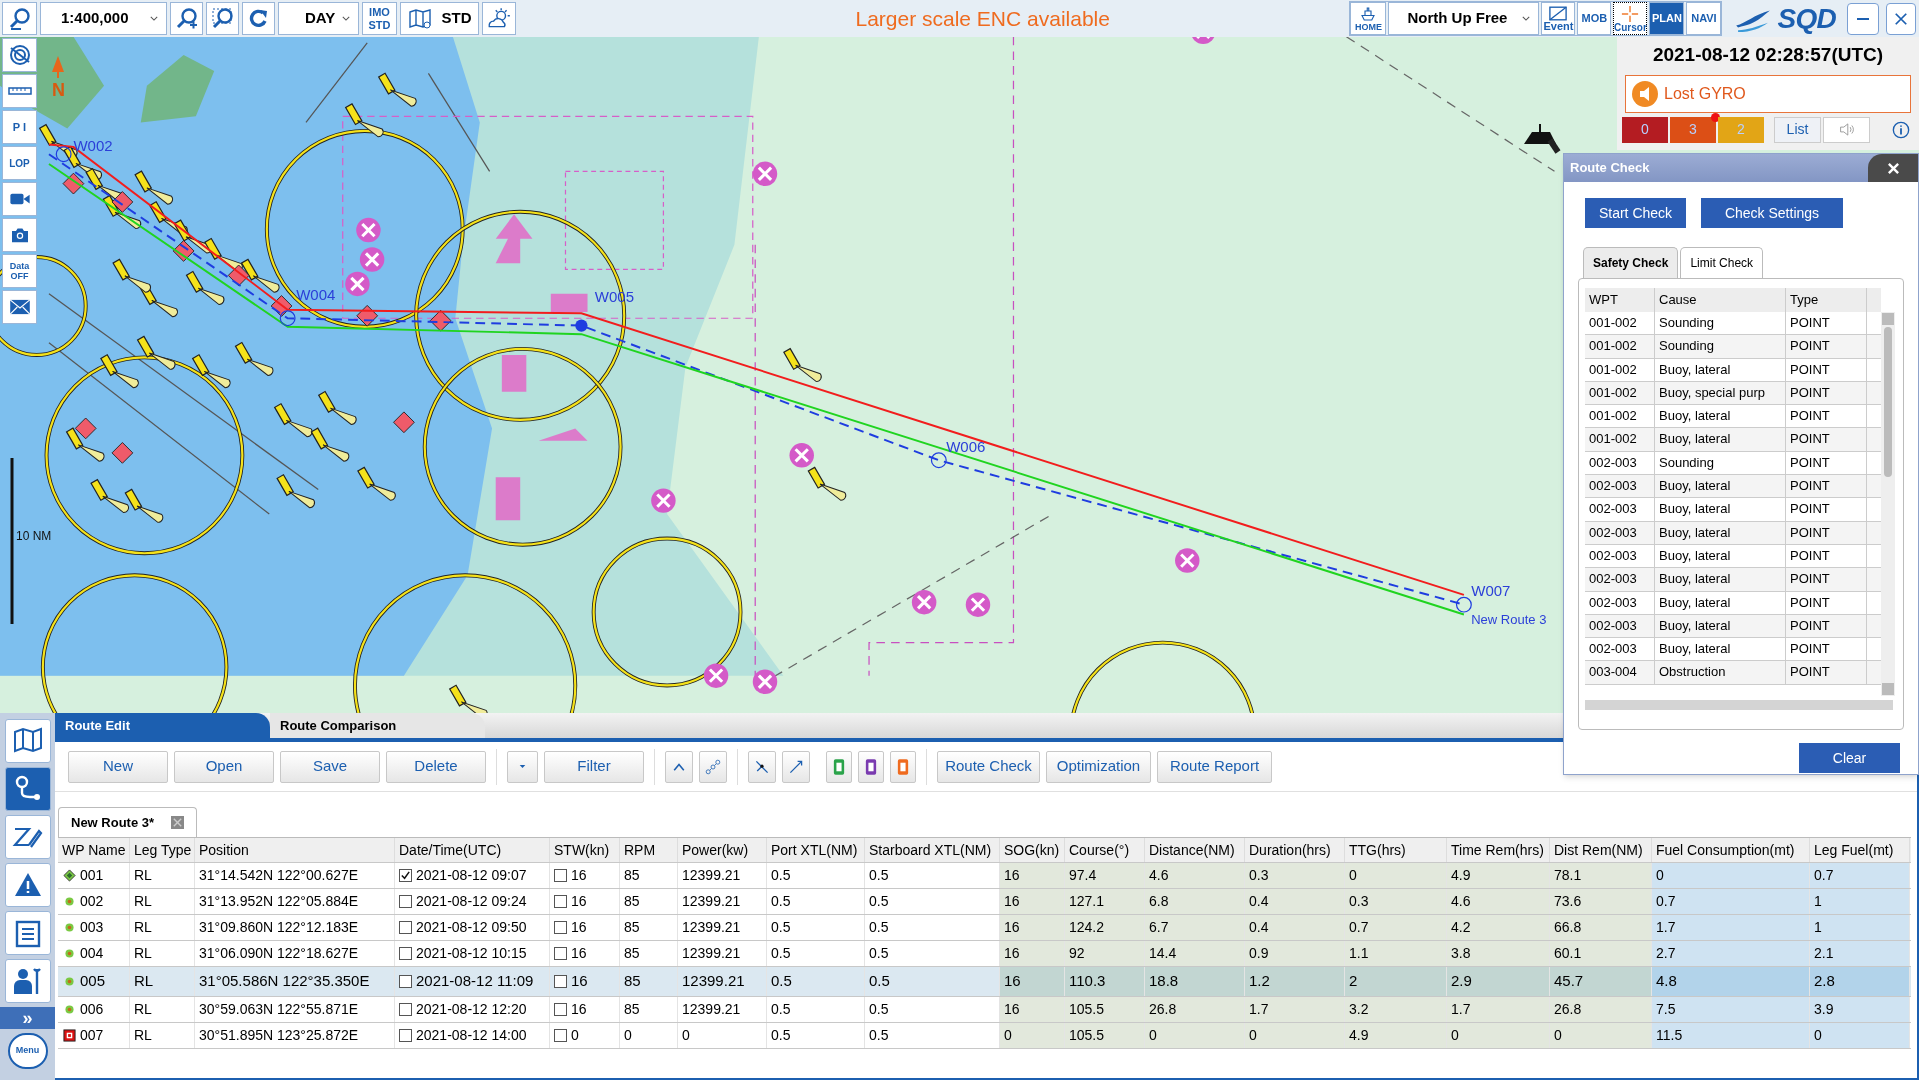  What do you see at coordinates (1594, 18) in the screenshot?
I see `mob-button: MOB` at bounding box center [1594, 18].